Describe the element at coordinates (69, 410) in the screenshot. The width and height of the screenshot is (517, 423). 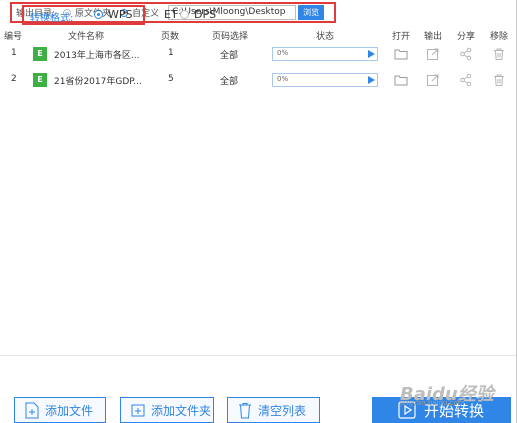
I see `add-file-label: 添加文件` at that location.